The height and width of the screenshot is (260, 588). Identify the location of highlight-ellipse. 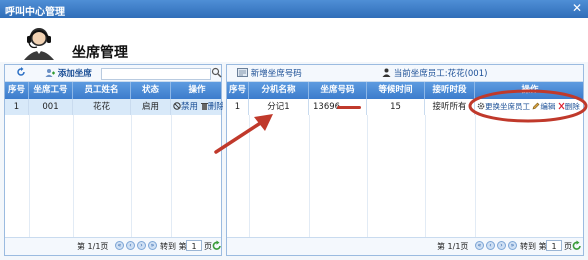
(528, 106).